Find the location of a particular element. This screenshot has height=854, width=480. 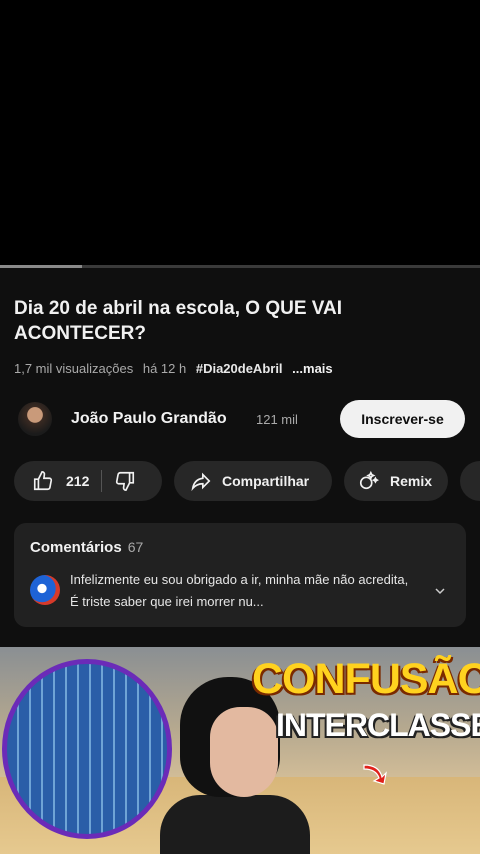

view-count: 1,7 mil visualizações is located at coordinates (74, 368).